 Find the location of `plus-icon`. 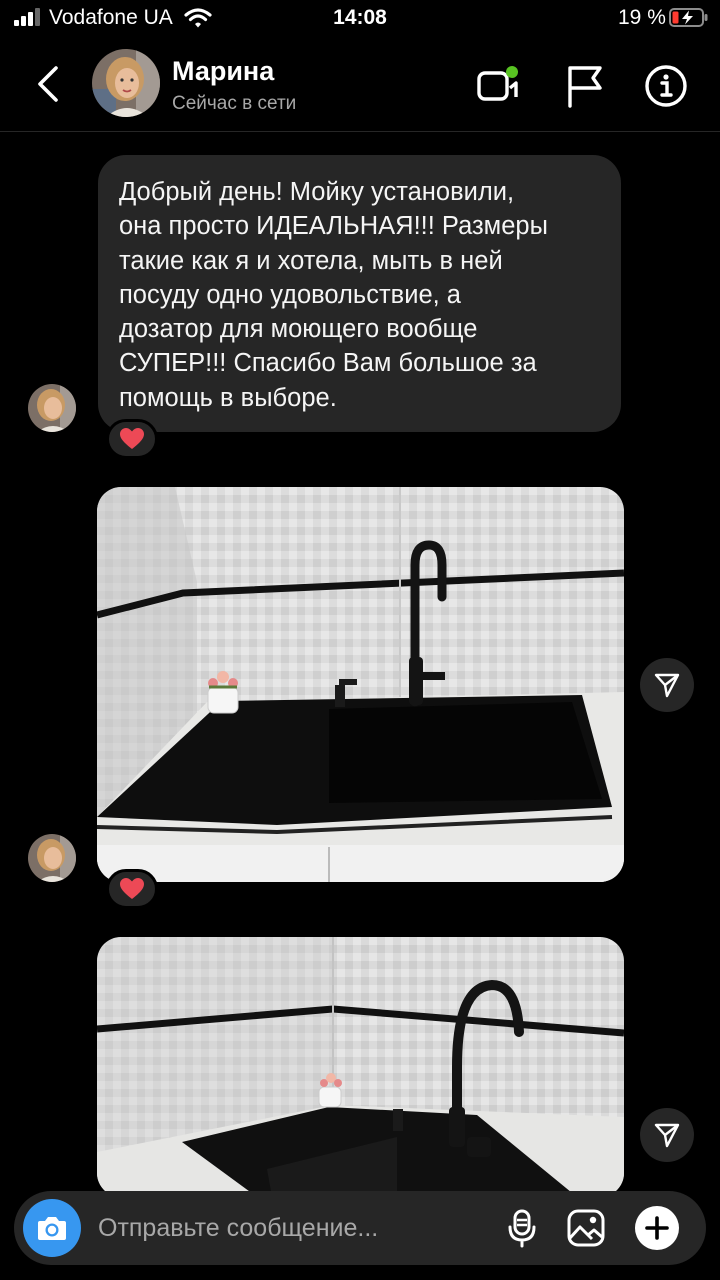

plus-icon is located at coordinates (657, 1228).